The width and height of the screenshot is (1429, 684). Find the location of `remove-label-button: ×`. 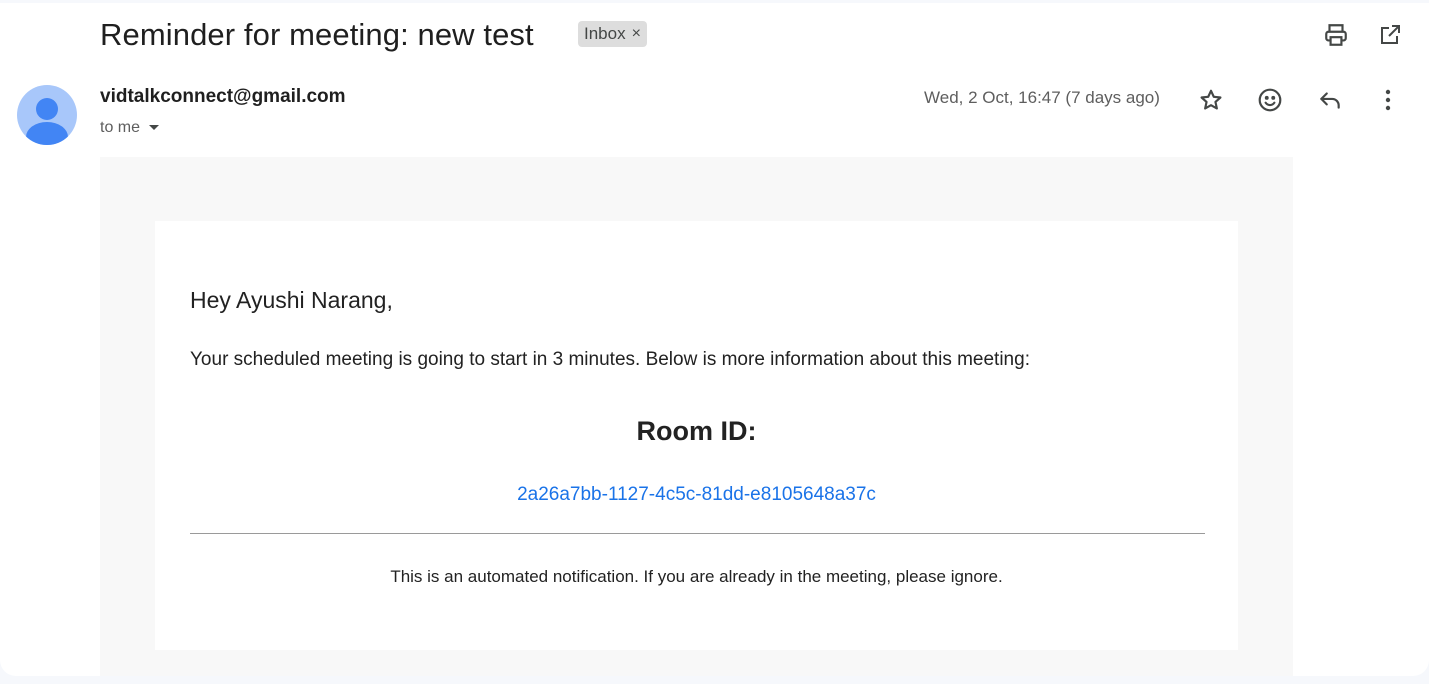

remove-label-button: × is located at coordinates (636, 34).